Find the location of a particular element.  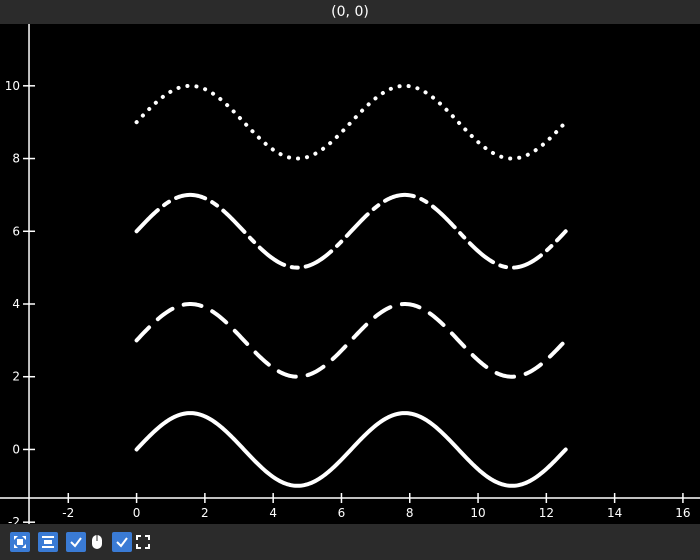

y-tick-label: 8 is located at coordinates (16, 159).